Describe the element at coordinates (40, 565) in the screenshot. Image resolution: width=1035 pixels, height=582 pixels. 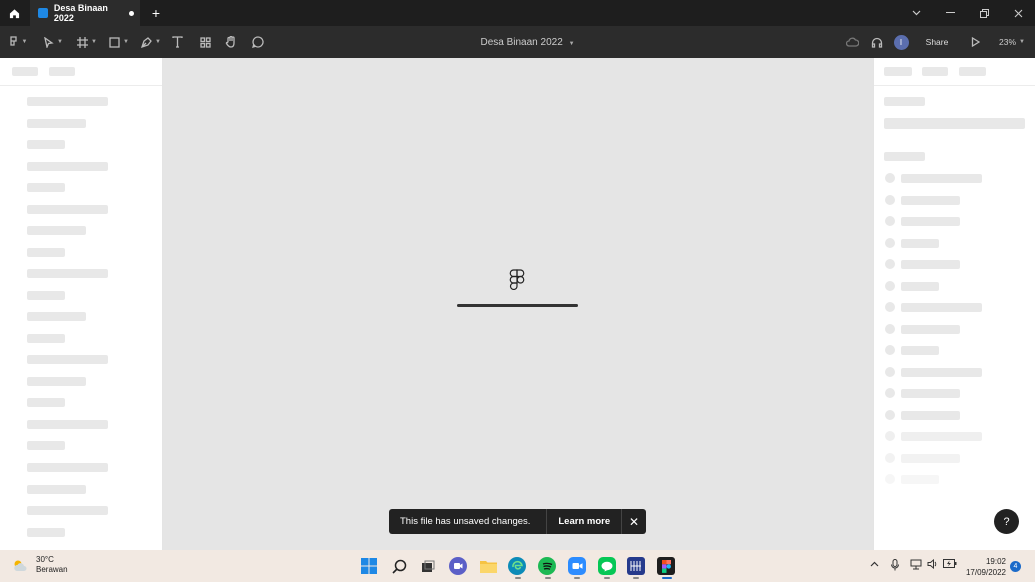
I see `weather-widget: 30°C Berawan` at that location.